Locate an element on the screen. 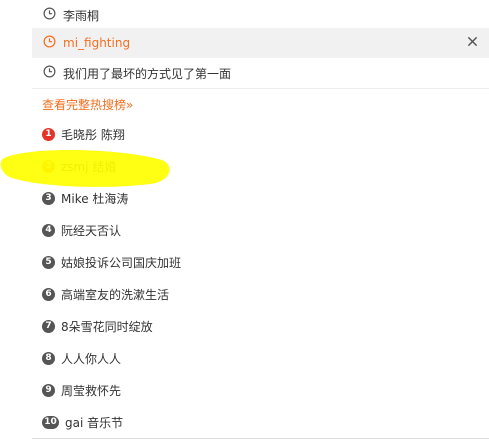 The image size is (489, 442). hot-search-item: 8 人人你人人 is located at coordinates (81, 358).